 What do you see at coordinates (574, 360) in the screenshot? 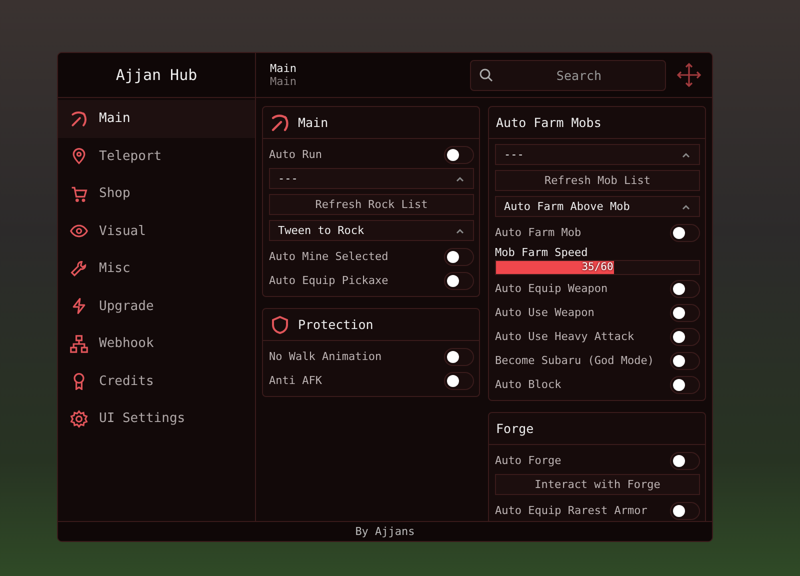
I see `toggle-label: Become Subaru (God Mode)` at bounding box center [574, 360].